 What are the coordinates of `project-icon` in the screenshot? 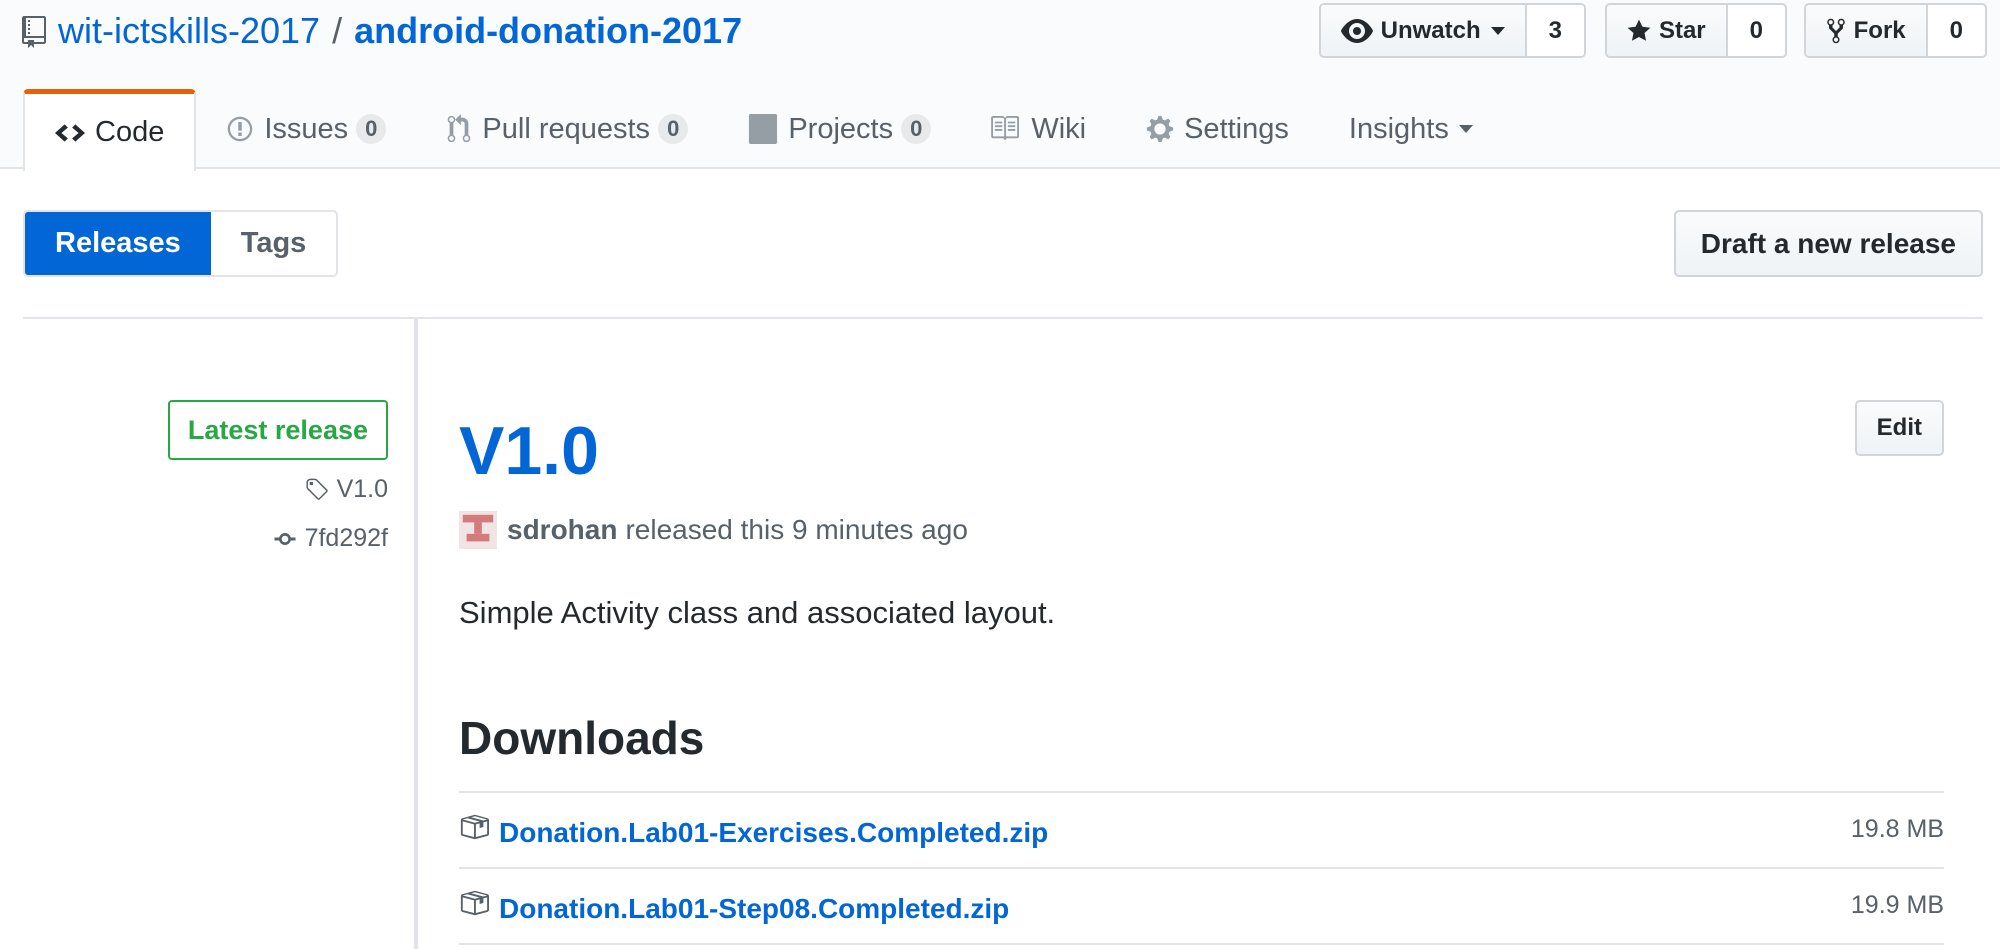 It's located at (763, 129).